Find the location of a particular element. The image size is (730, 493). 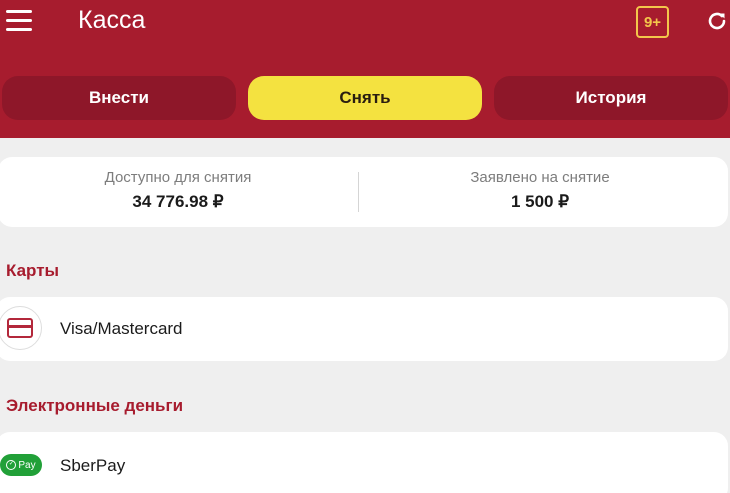

section-title-e-money: Электронные деньги is located at coordinates (95, 405).